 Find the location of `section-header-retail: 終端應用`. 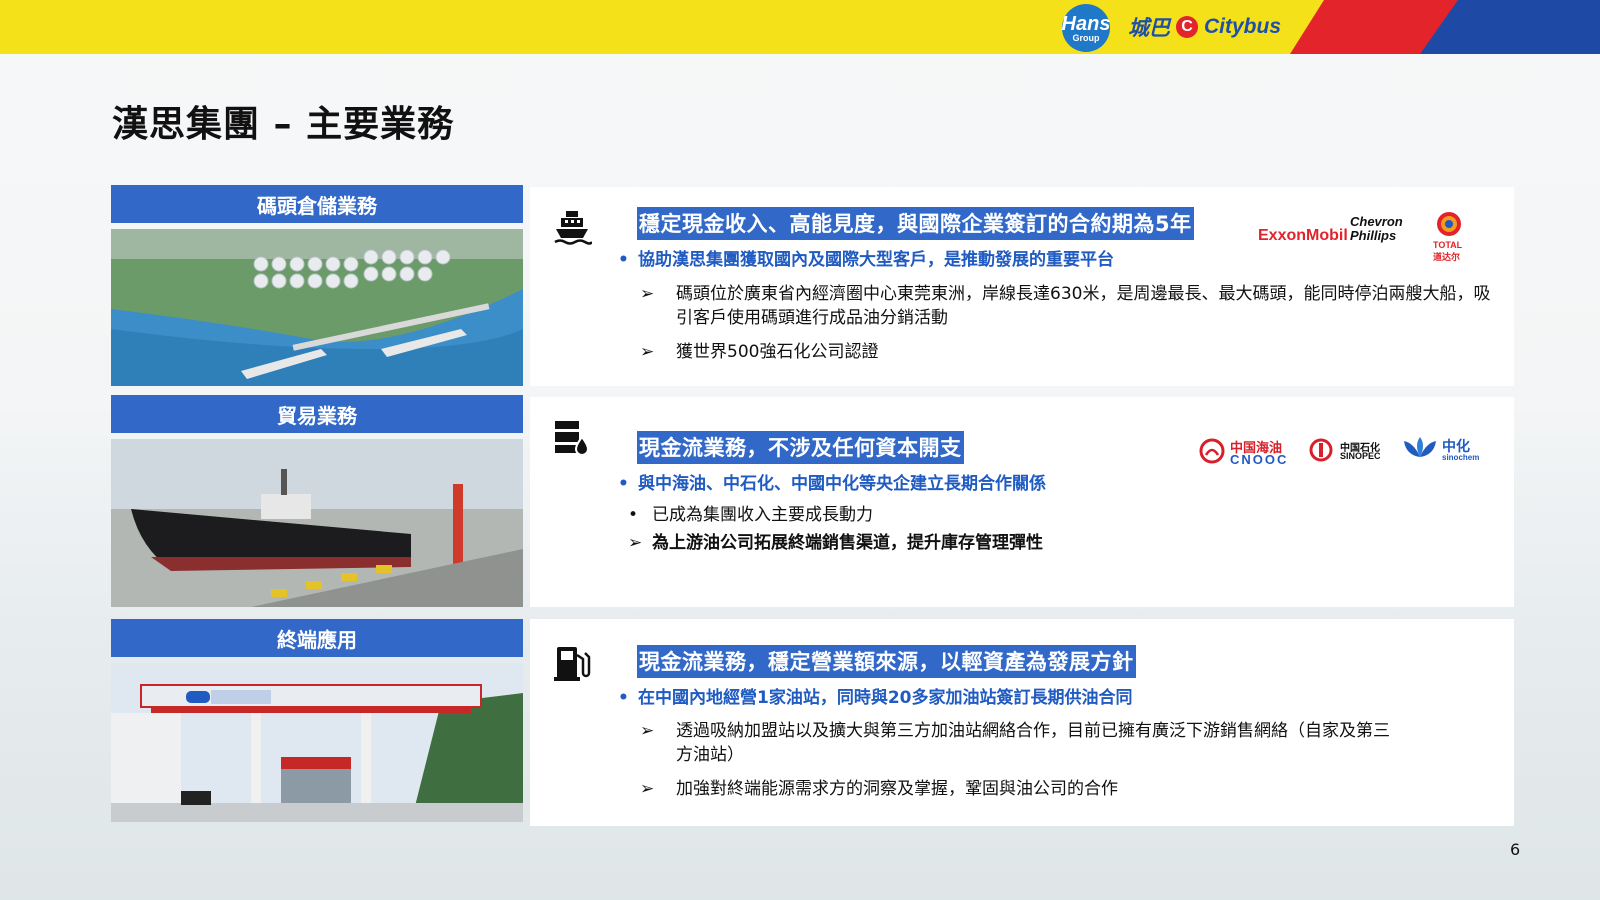

section-header-retail: 終端應用 is located at coordinates (317, 638).